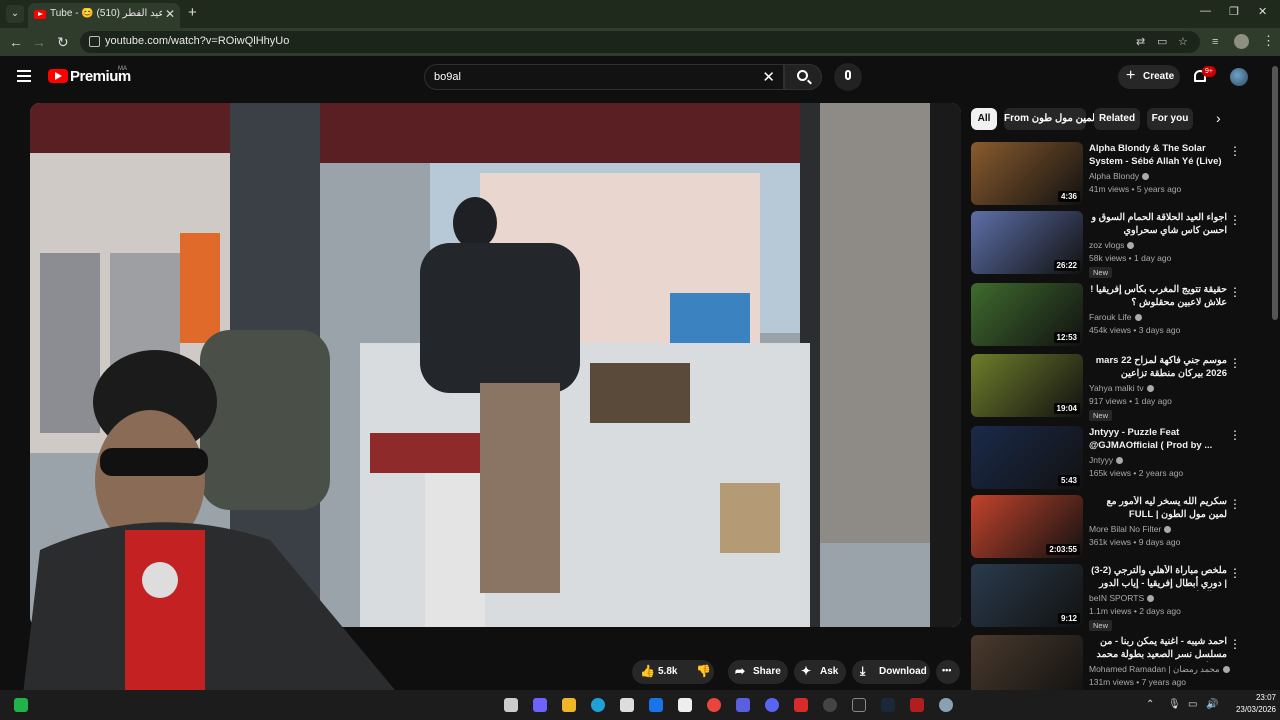 The image size is (1280, 720). What do you see at coordinates (1205, 11) in the screenshot?
I see `minimize-icon: —` at bounding box center [1205, 11].